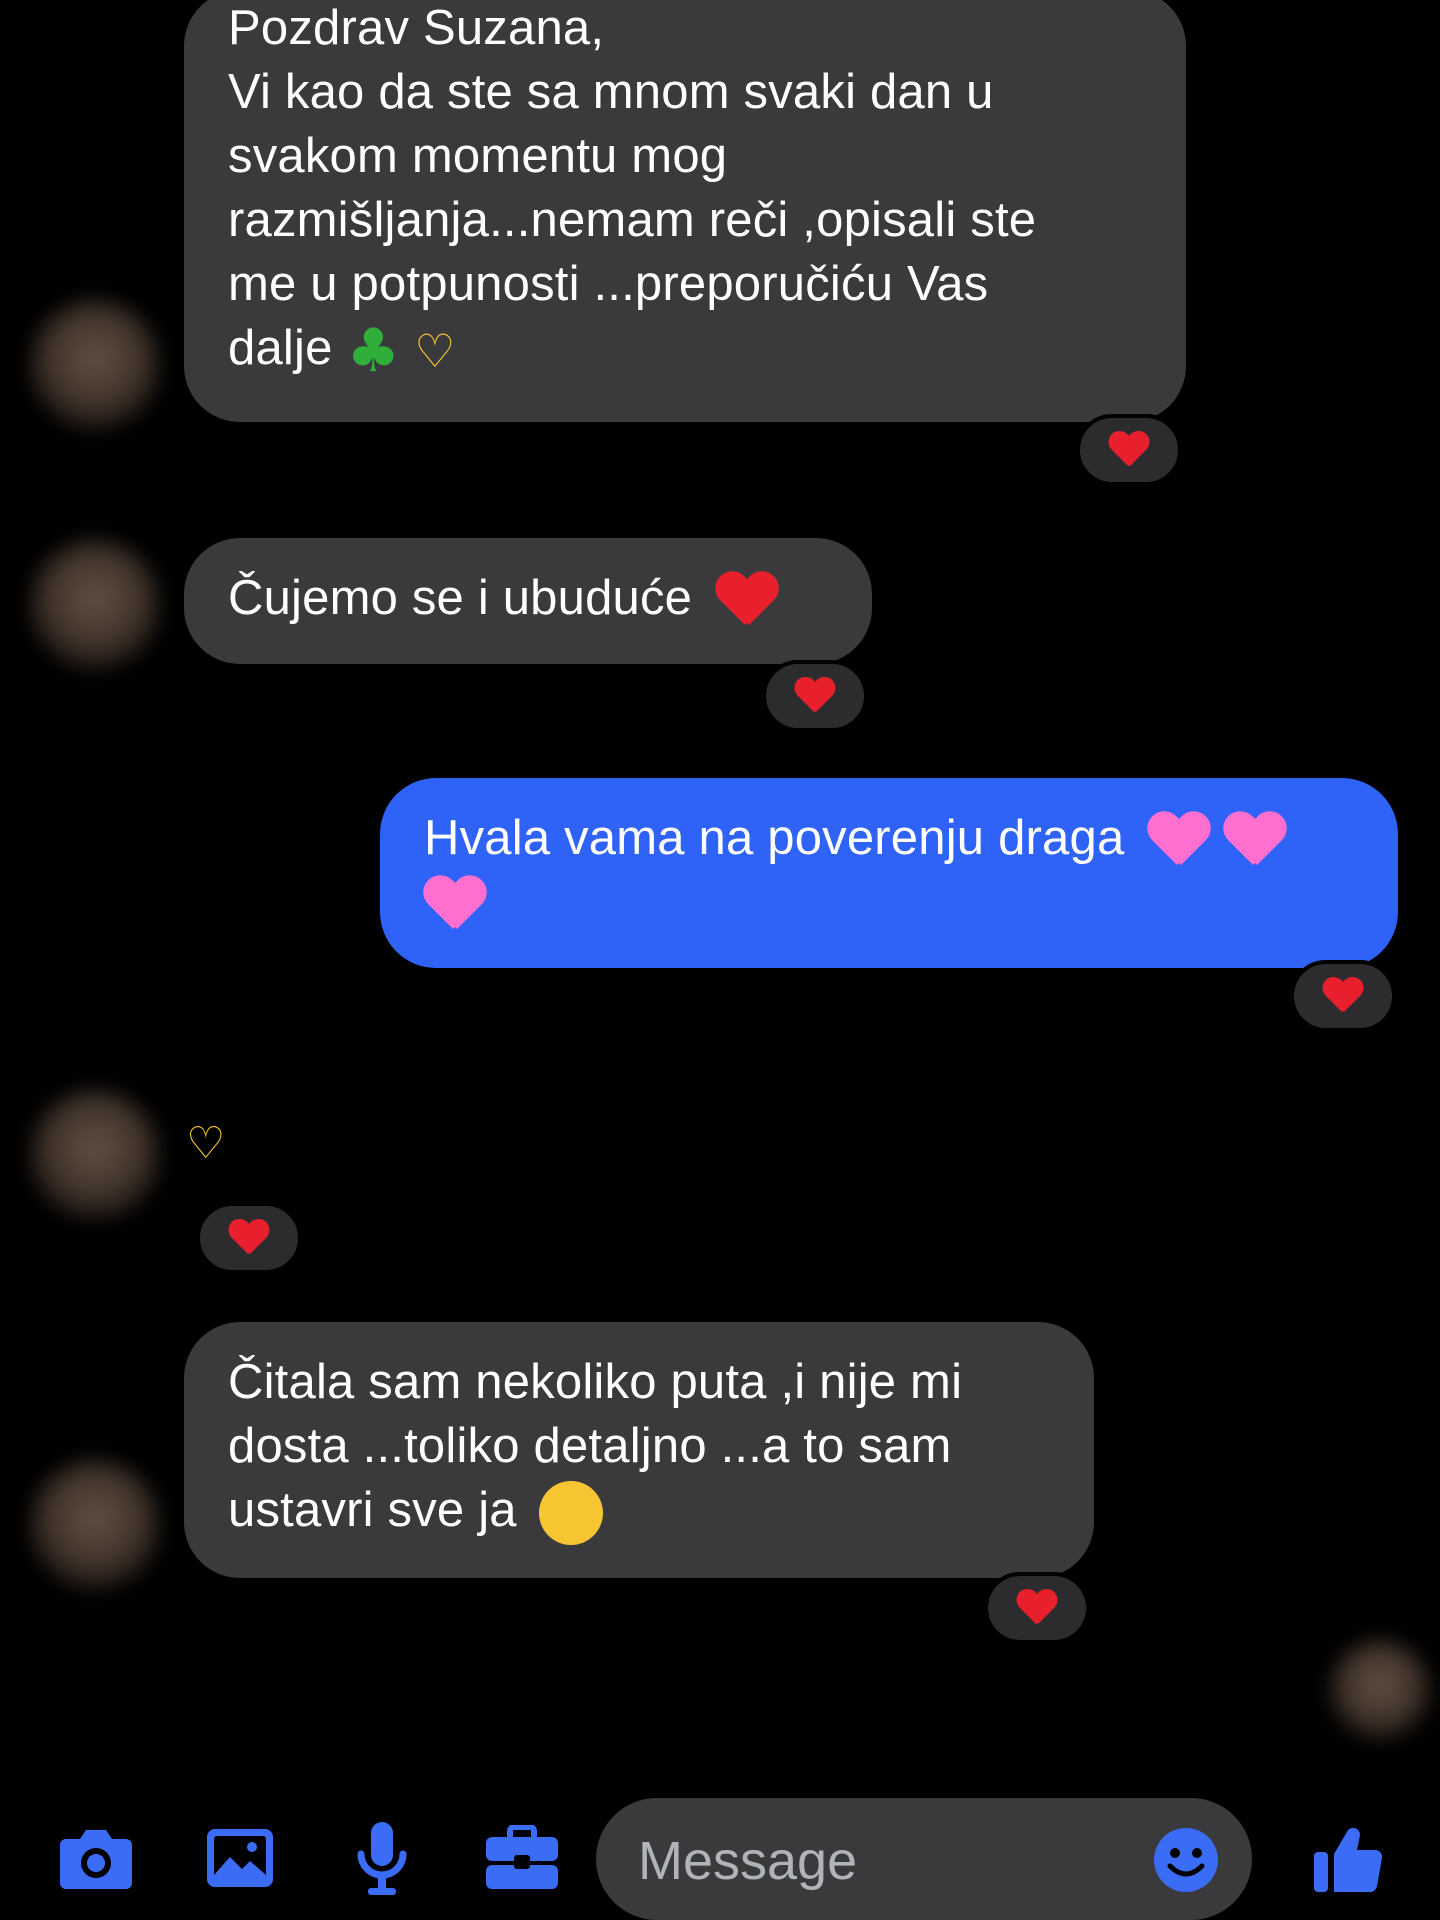 The image size is (1440, 1920). I want to click on thumbs-up-icon, so click(1348, 1860).